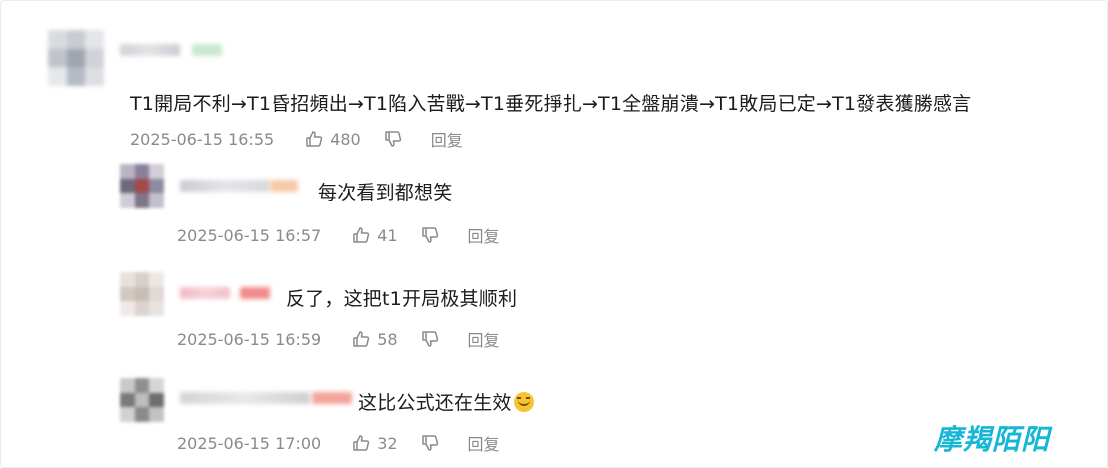 The image size is (1108, 468). I want to click on watermark: 摩羯陌阳, so click(991, 439).